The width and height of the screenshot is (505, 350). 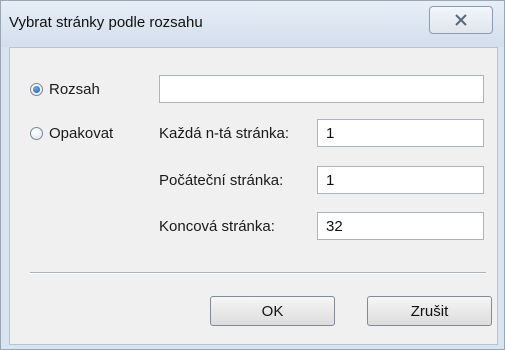 I want to click on range-radio-label: Rozsah, so click(x=74, y=89).